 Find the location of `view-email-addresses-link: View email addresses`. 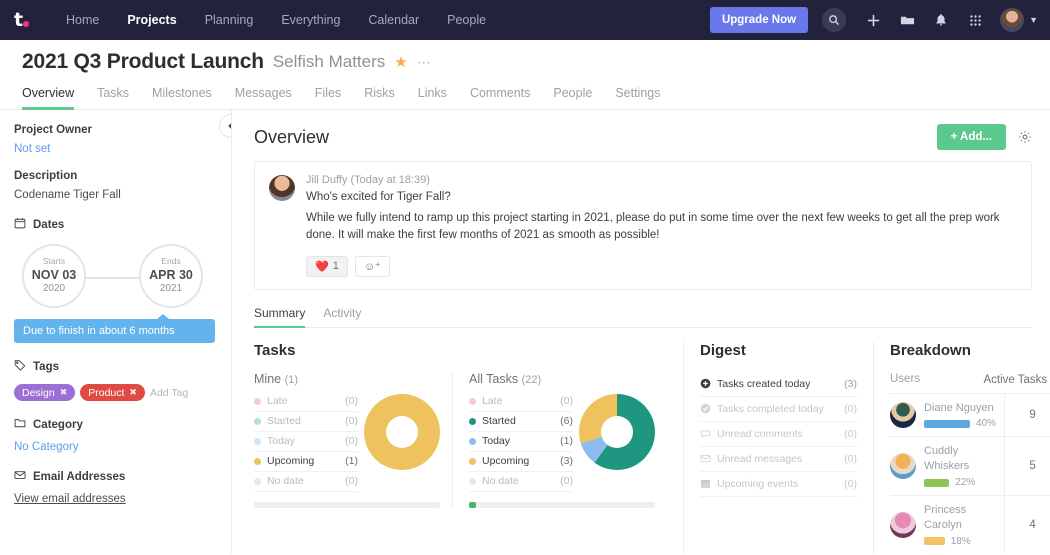

view-email-addresses-link: View email addresses is located at coordinates (114, 499).